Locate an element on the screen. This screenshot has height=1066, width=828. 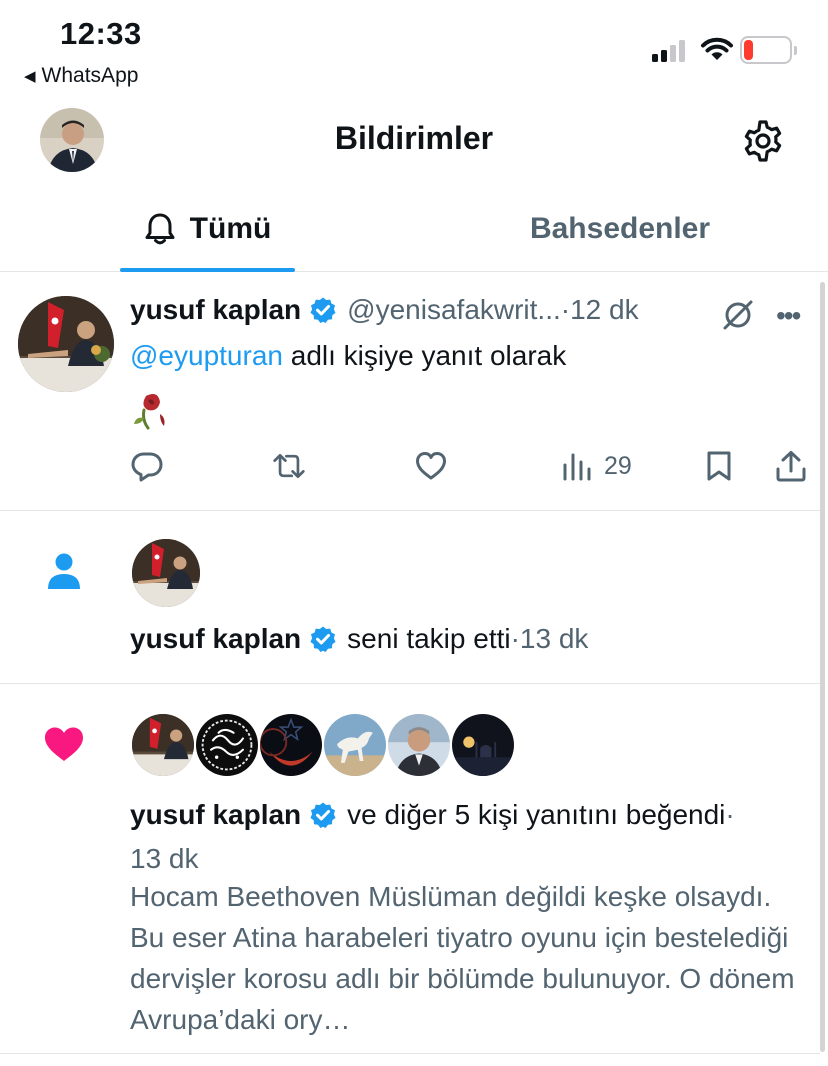
retweet-icon is located at coordinates (289, 466).